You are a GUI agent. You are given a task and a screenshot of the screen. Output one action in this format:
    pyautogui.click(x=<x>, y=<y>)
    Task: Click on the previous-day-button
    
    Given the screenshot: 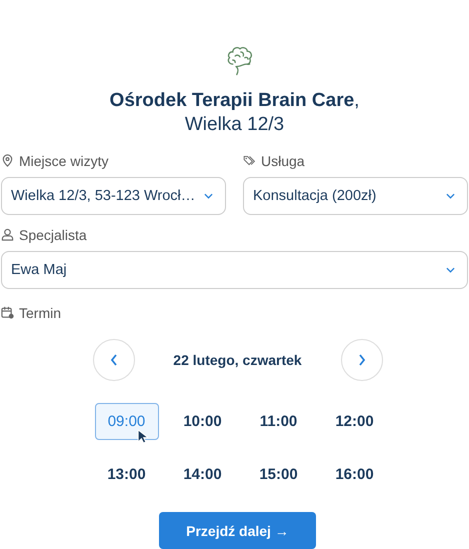 What is the action you would take?
    pyautogui.click(x=113, y=360)
    